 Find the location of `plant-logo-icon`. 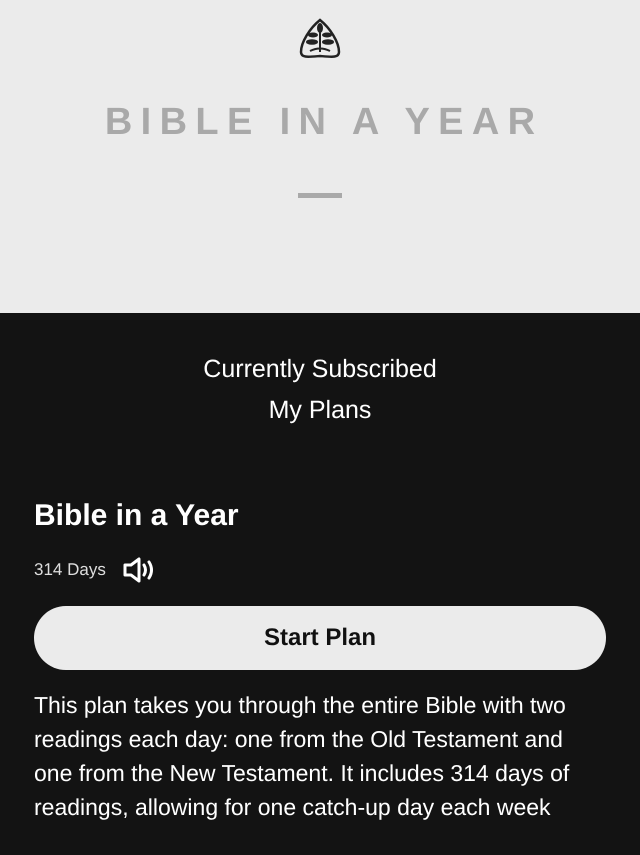

plant-logo-icon is located at coordinates (320, 39).